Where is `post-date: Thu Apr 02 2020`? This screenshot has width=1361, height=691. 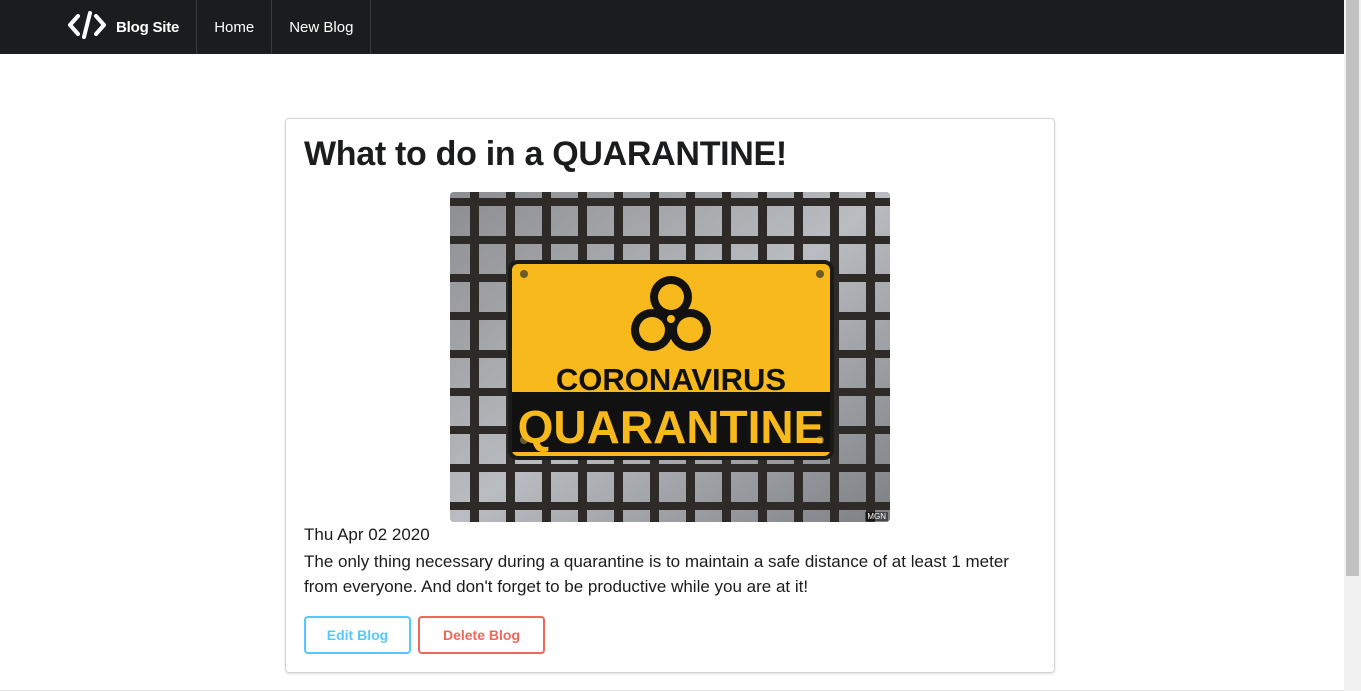
post-date: Thu Apr 02 2020 is located at coordinates (367, 534).